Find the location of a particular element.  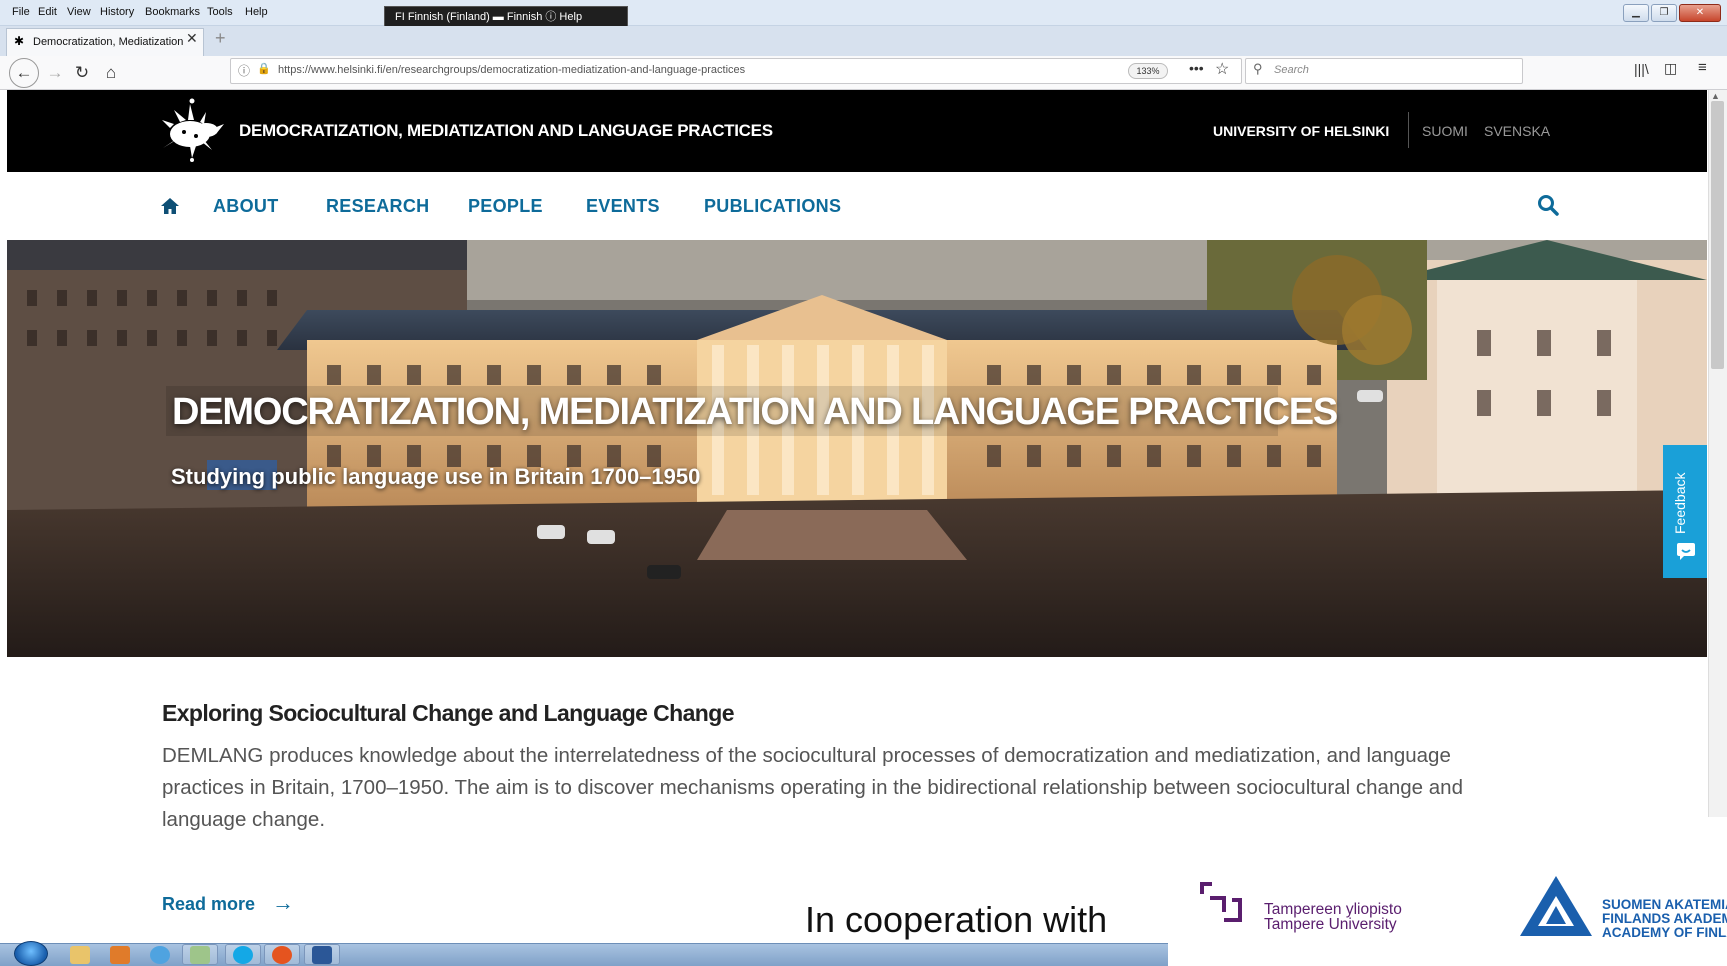

tab-strip is located at coordinates (863, 41).